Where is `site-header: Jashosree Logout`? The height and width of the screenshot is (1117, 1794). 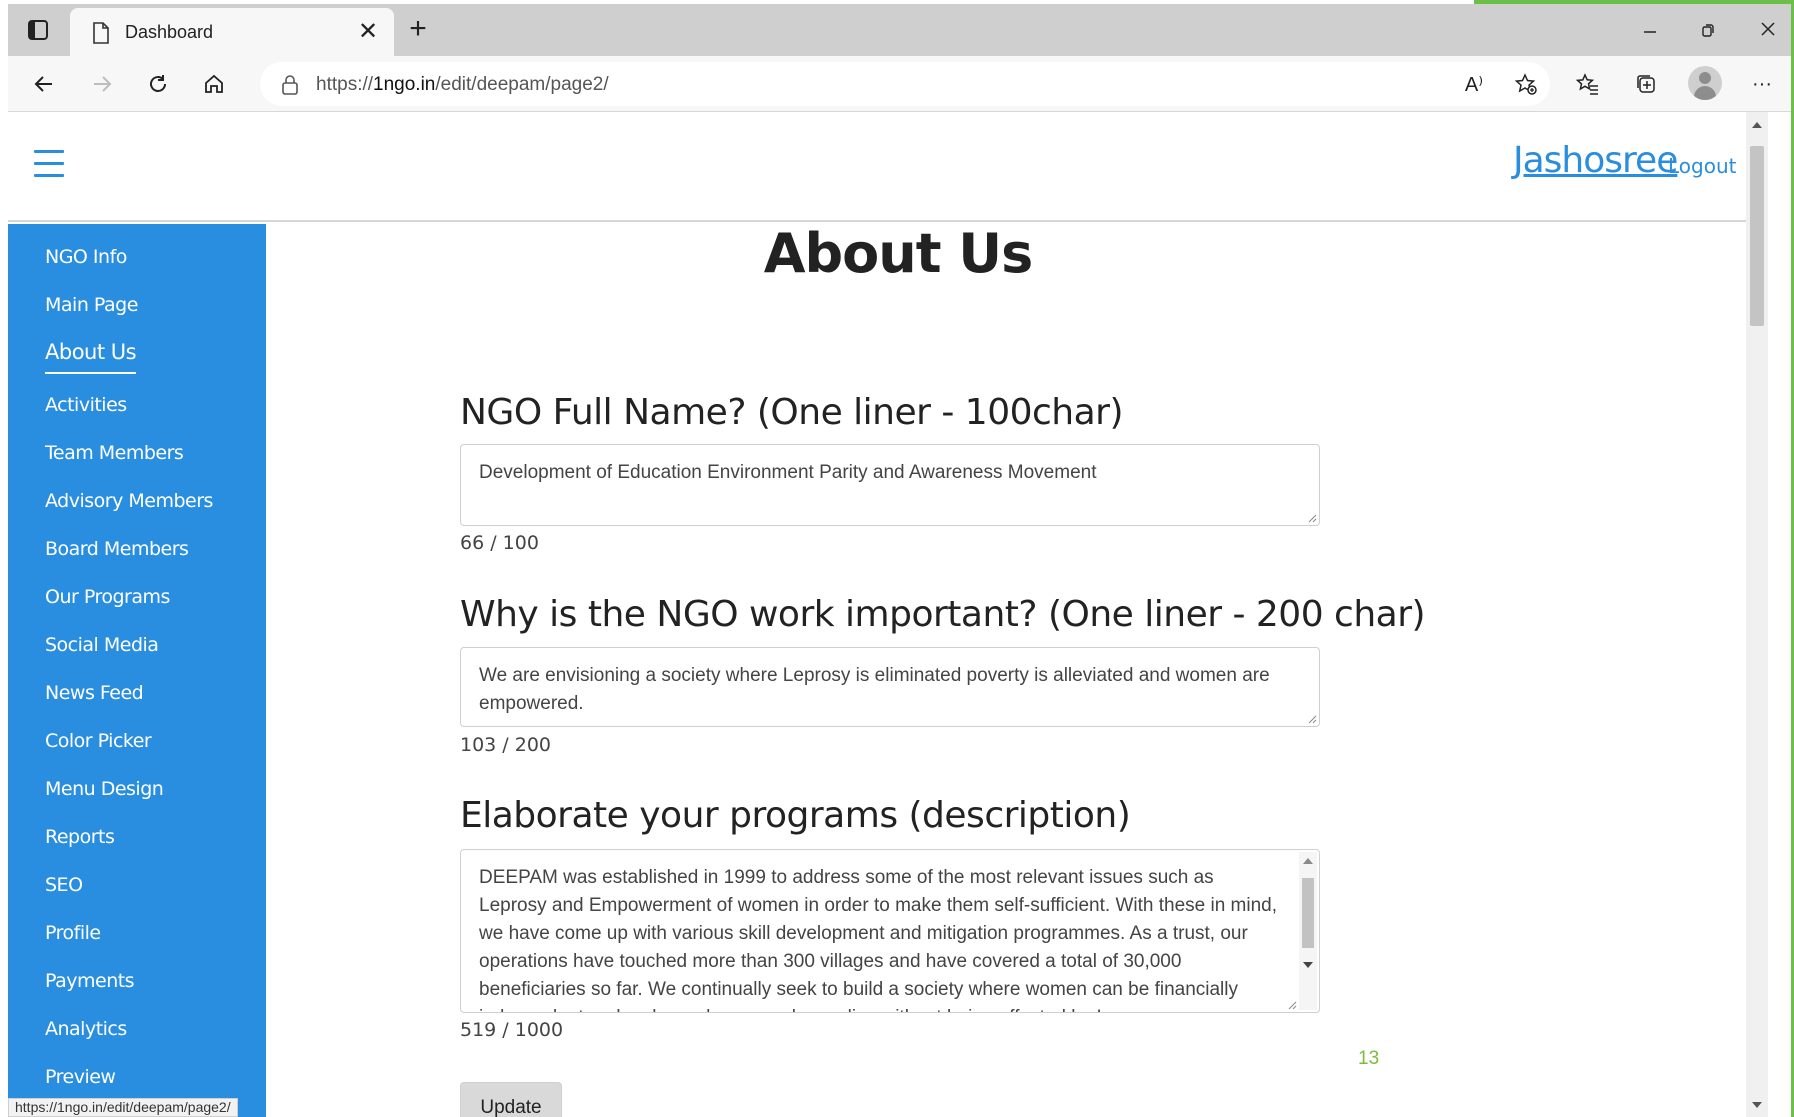 site-header: Jashosree Logout is located at coordinates (888, 167).